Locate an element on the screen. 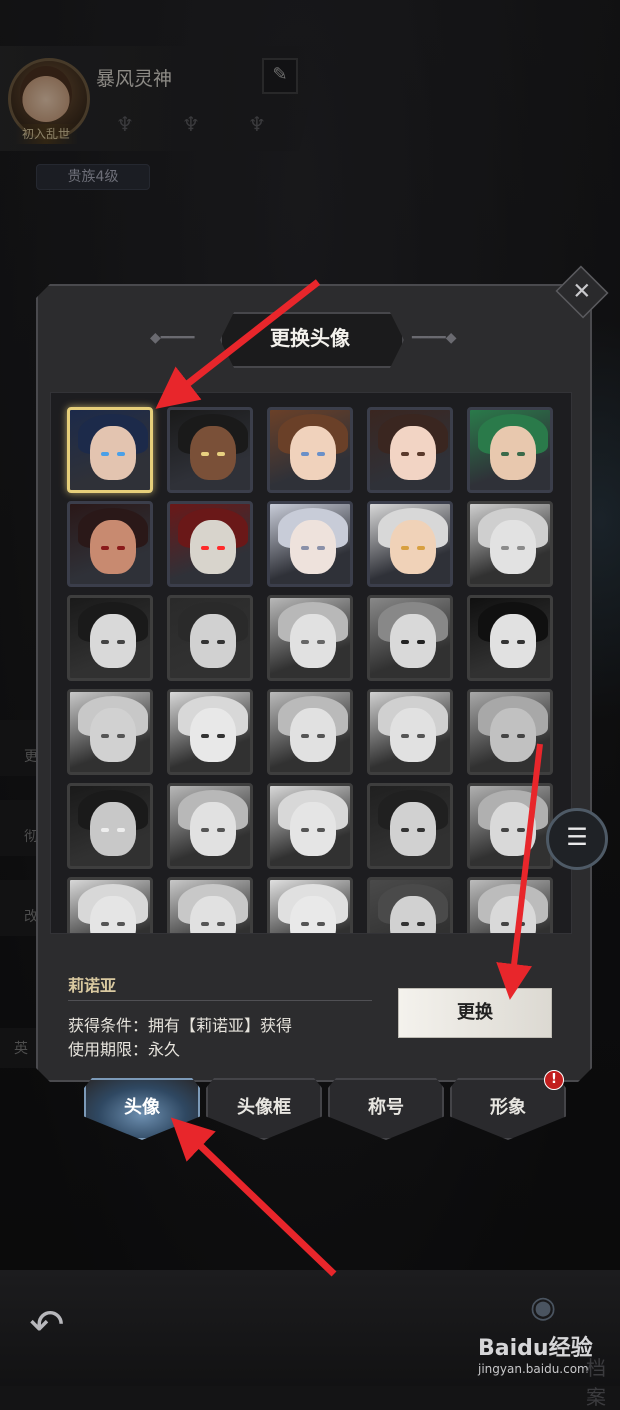 This screenshot has height=1410, width=620. back-arrow-icon: ↶ is located at coordinates (47, 1325).